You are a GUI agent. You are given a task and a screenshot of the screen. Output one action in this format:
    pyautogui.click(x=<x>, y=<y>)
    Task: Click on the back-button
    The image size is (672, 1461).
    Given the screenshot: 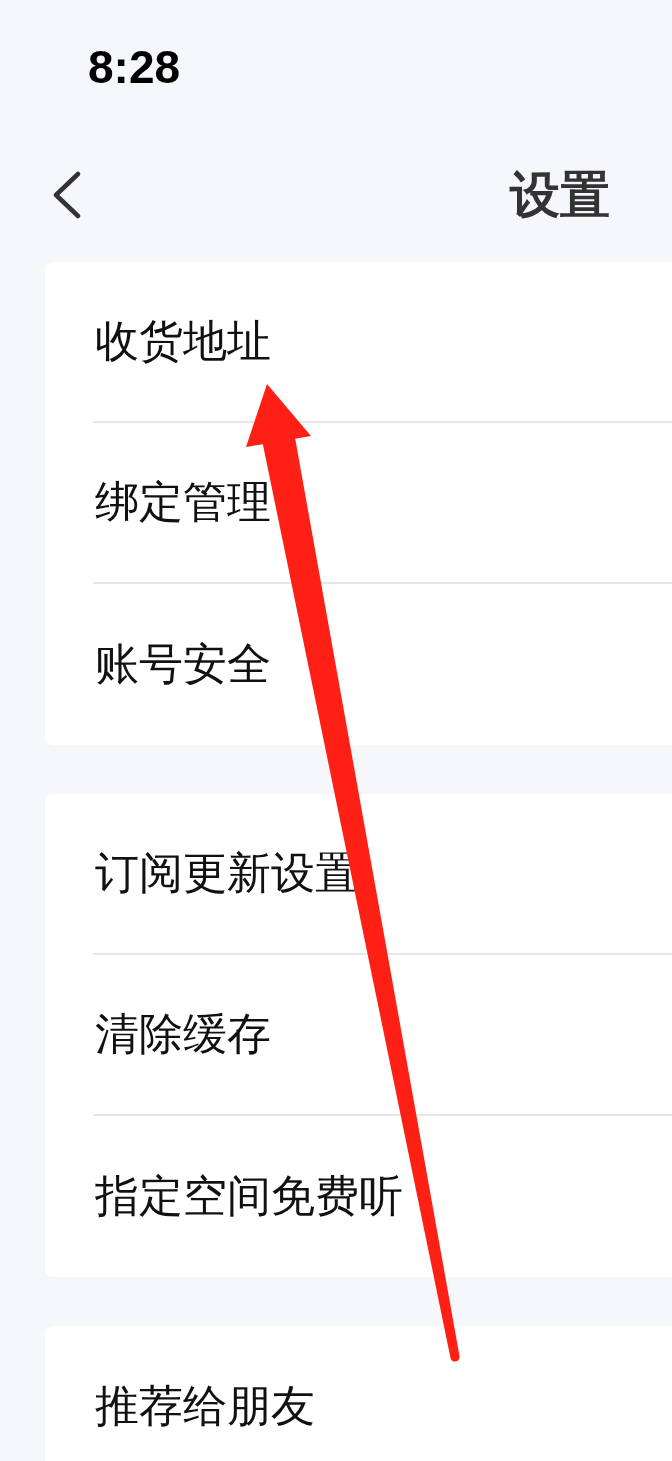 What is the action you would take?
    pyautogui.click(x=67, y=195)
    